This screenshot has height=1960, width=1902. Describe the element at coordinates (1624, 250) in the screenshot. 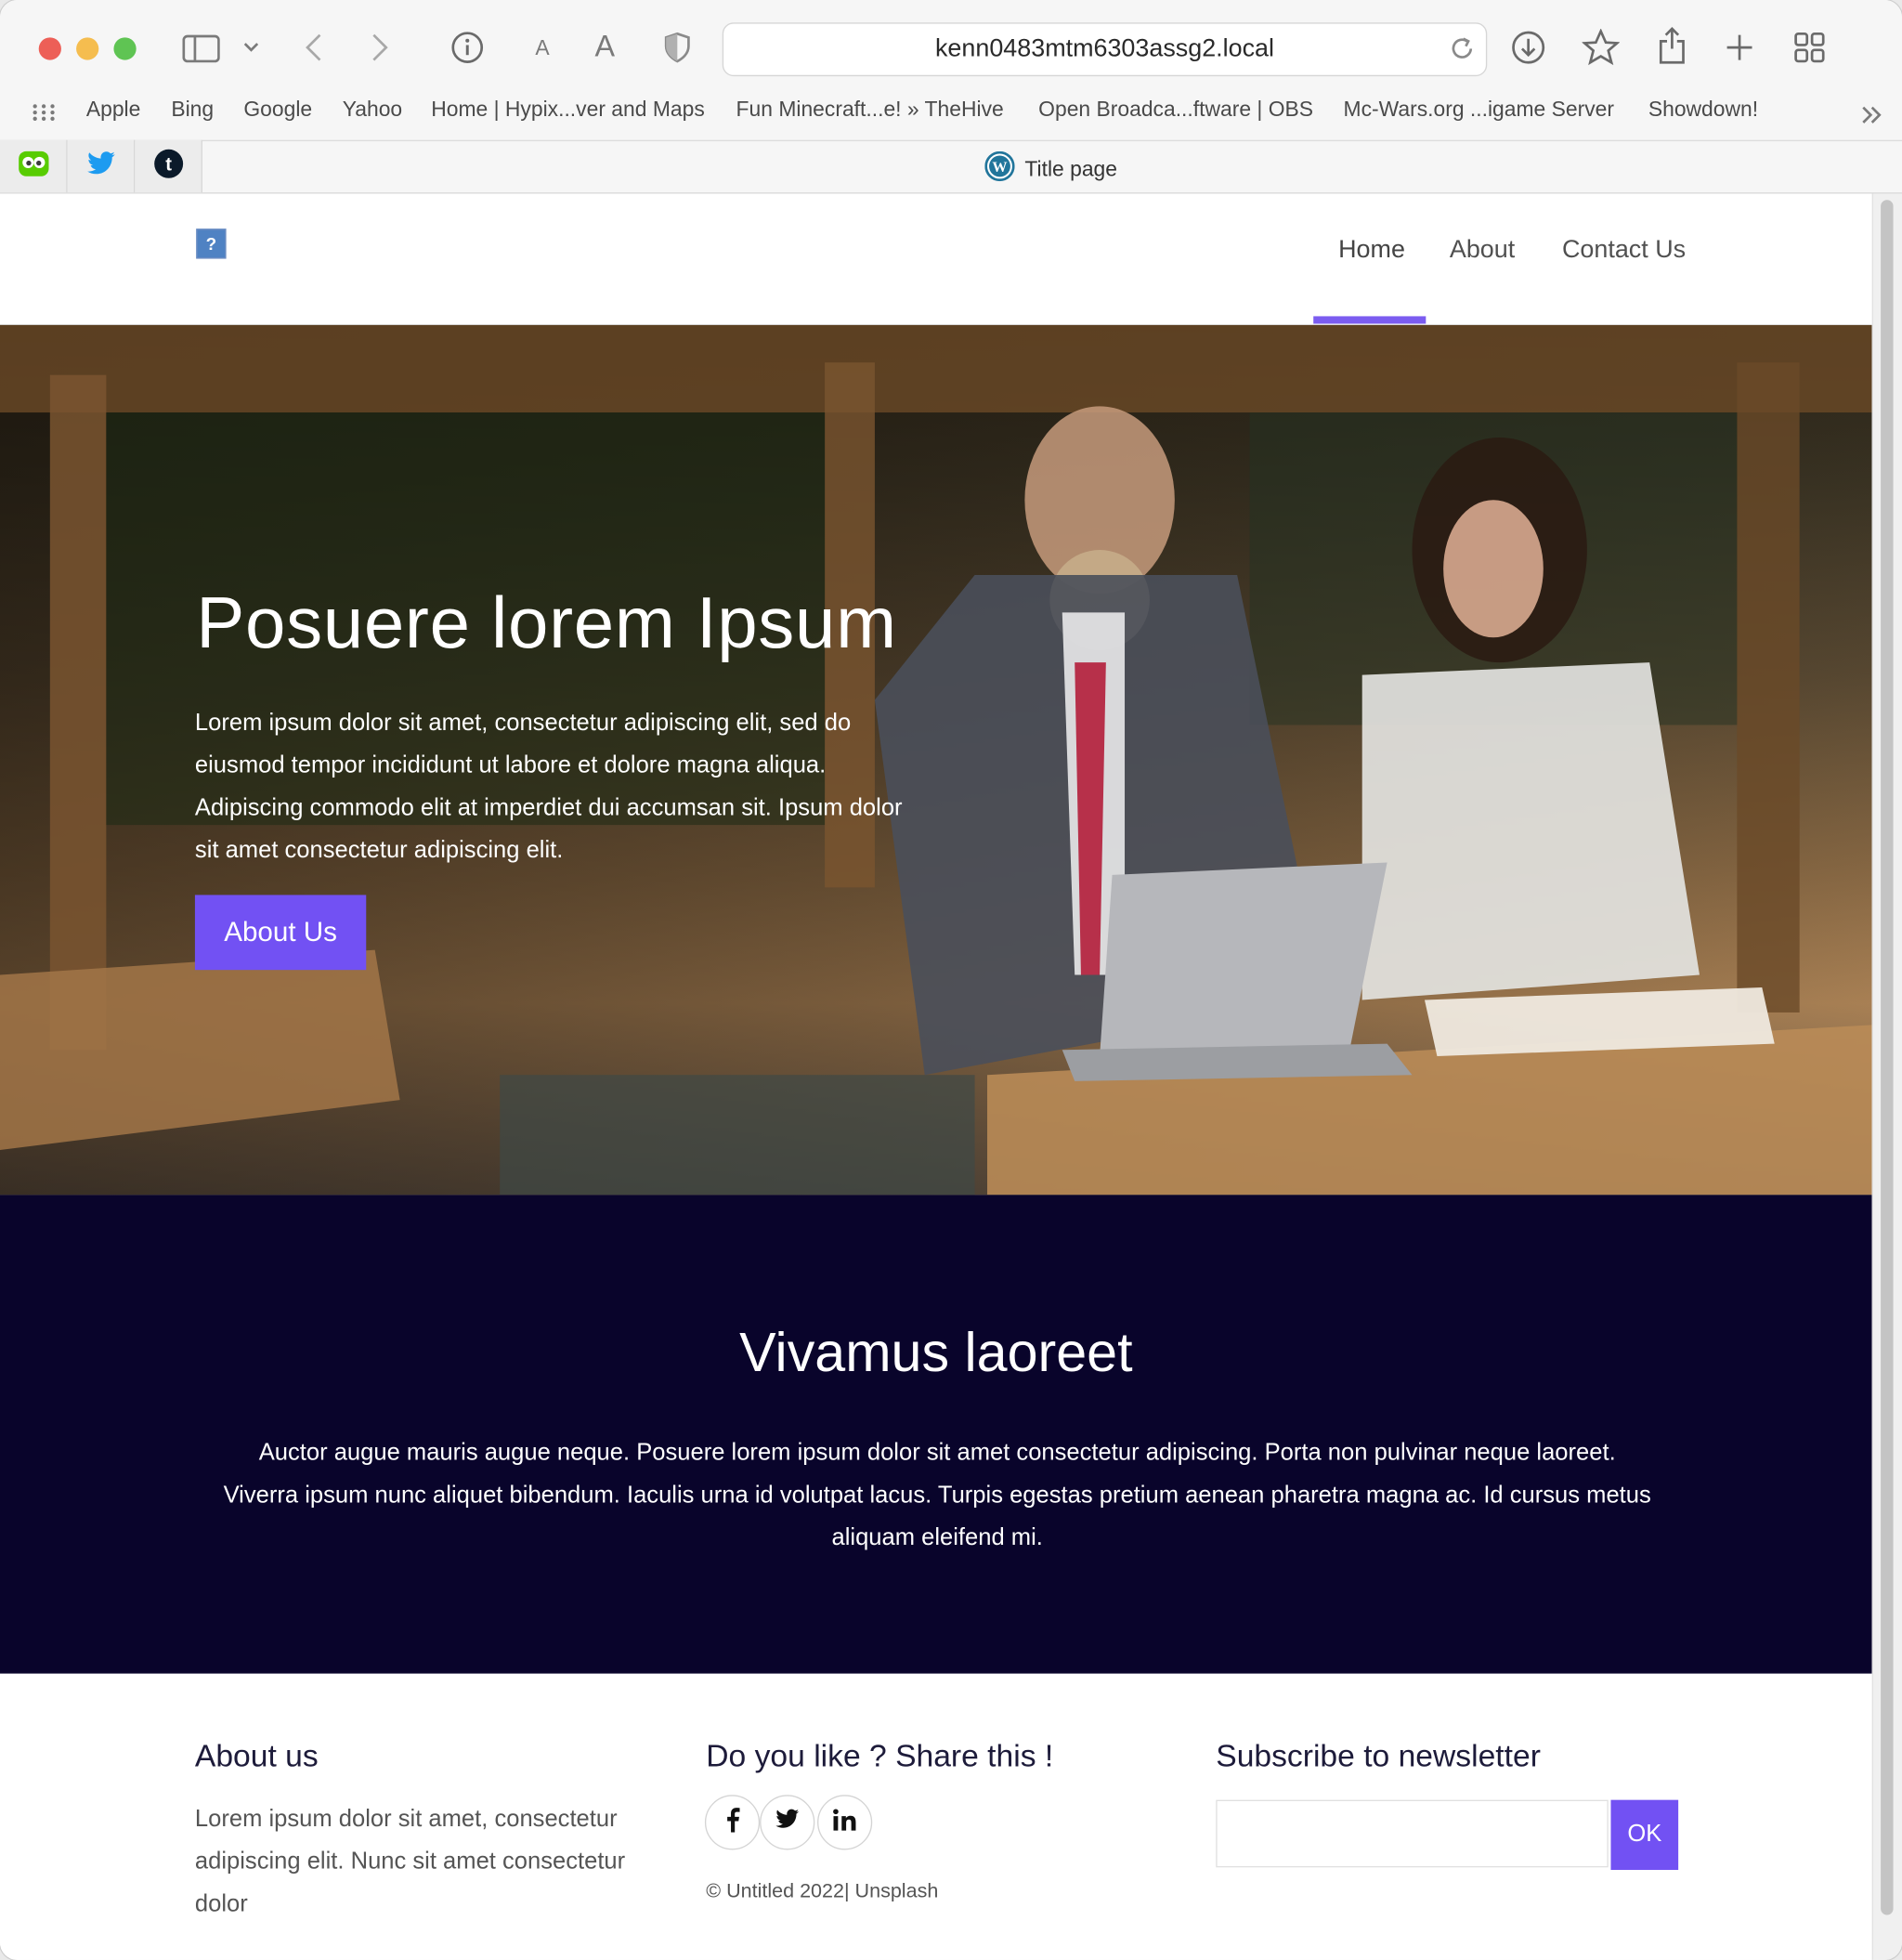

I see `nav-contact-us: Contact Us` at that location.